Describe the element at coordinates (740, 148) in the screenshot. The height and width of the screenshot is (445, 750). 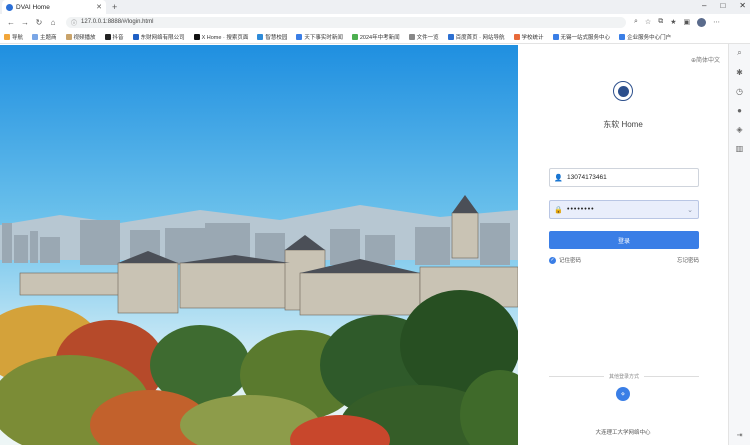
I see `office-icon: ▥` at that location.